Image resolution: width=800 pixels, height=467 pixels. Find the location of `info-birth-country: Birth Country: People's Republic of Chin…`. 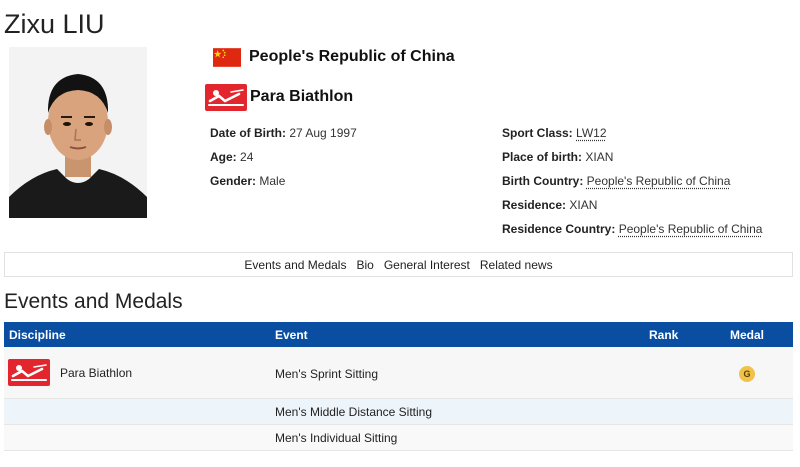

info-birth-country: Birth Country: People's Republic of Chin… is located at coordinates (632, 185).